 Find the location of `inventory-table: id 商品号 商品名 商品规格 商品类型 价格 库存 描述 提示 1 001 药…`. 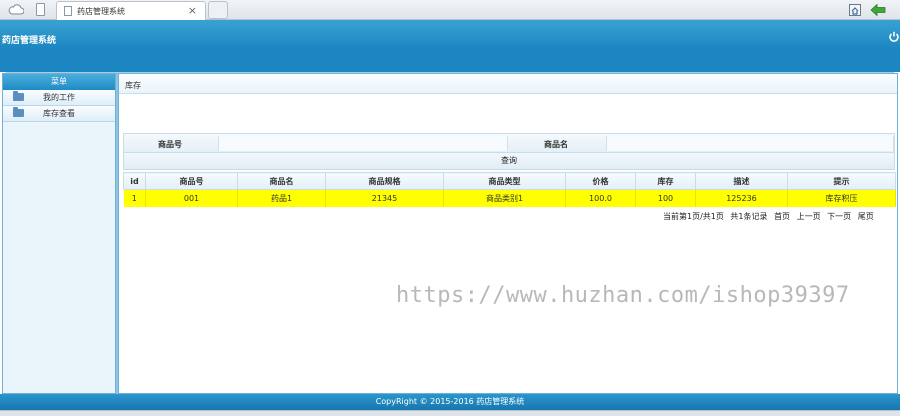

inventory-table: id 商品号 商品名 商品规格 商品类型 价格 库存 描述 提示 1 001 药… is located at coordinates (509, 189).